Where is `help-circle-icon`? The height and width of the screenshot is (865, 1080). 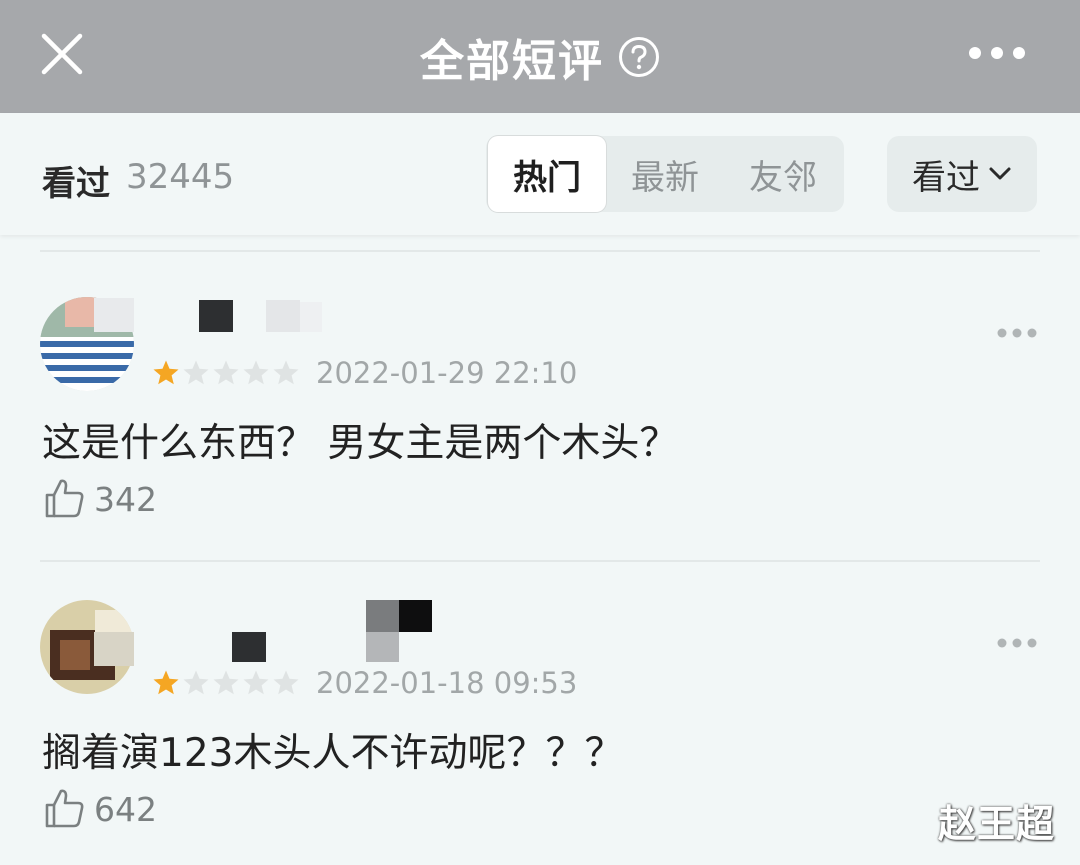 help-circle-icon is located at coordinates (639, 57).